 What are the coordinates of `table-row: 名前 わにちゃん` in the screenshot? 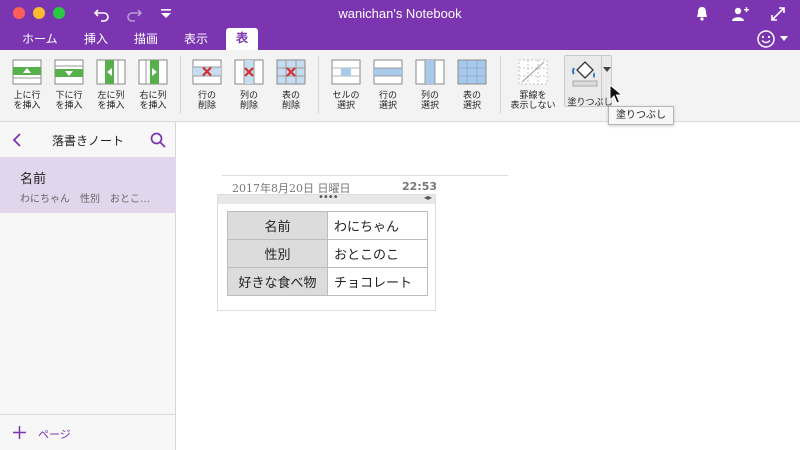 It's located at (327, 225).